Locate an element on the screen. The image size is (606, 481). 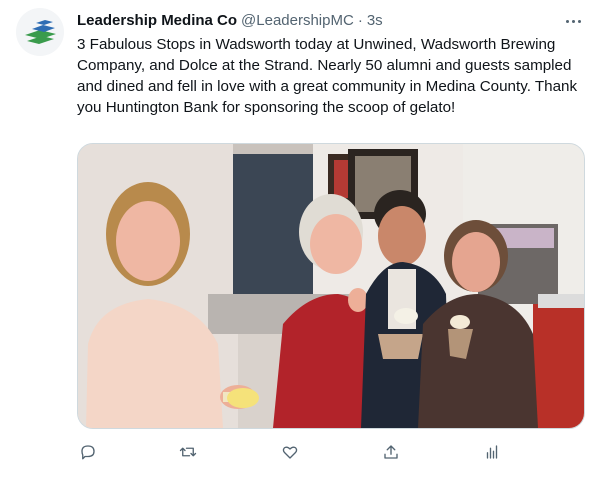
reply-icon is located at coordinates (88, 452).